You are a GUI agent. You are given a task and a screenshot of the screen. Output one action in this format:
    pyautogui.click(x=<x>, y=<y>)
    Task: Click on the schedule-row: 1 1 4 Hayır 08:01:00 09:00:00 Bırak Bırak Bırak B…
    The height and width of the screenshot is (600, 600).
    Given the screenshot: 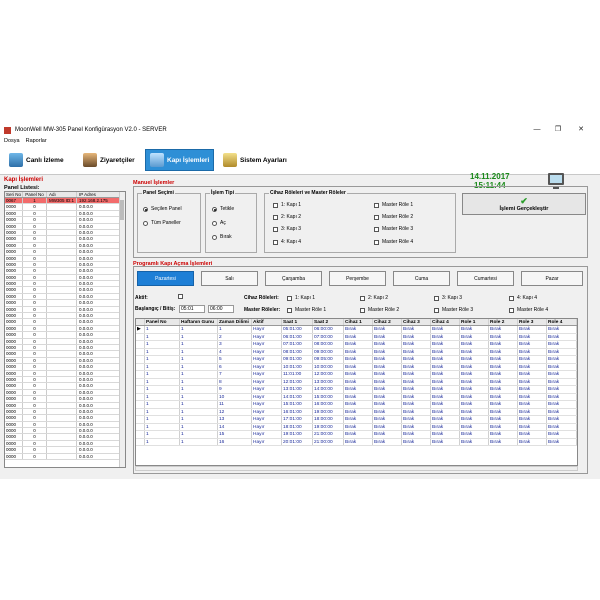 What is the action you would take?
    pyautogui.click(x=356, y=352)
    